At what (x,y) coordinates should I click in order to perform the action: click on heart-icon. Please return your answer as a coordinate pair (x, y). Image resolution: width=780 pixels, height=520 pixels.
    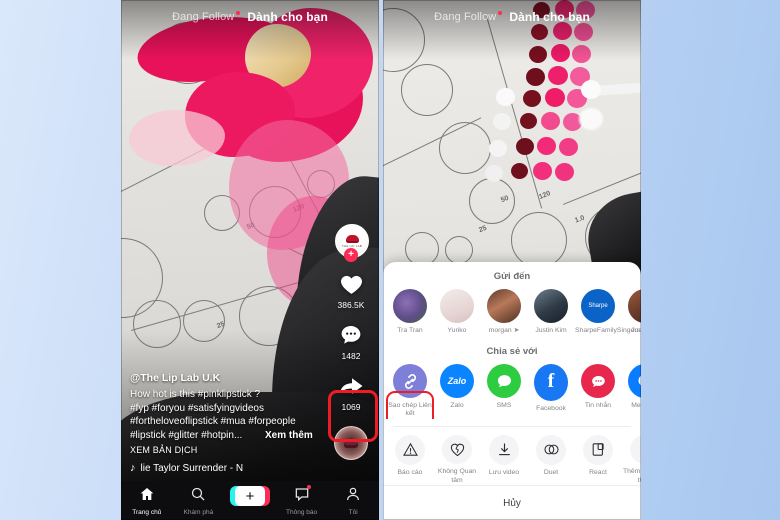
    Looking at the image, I should click on (351, 284).